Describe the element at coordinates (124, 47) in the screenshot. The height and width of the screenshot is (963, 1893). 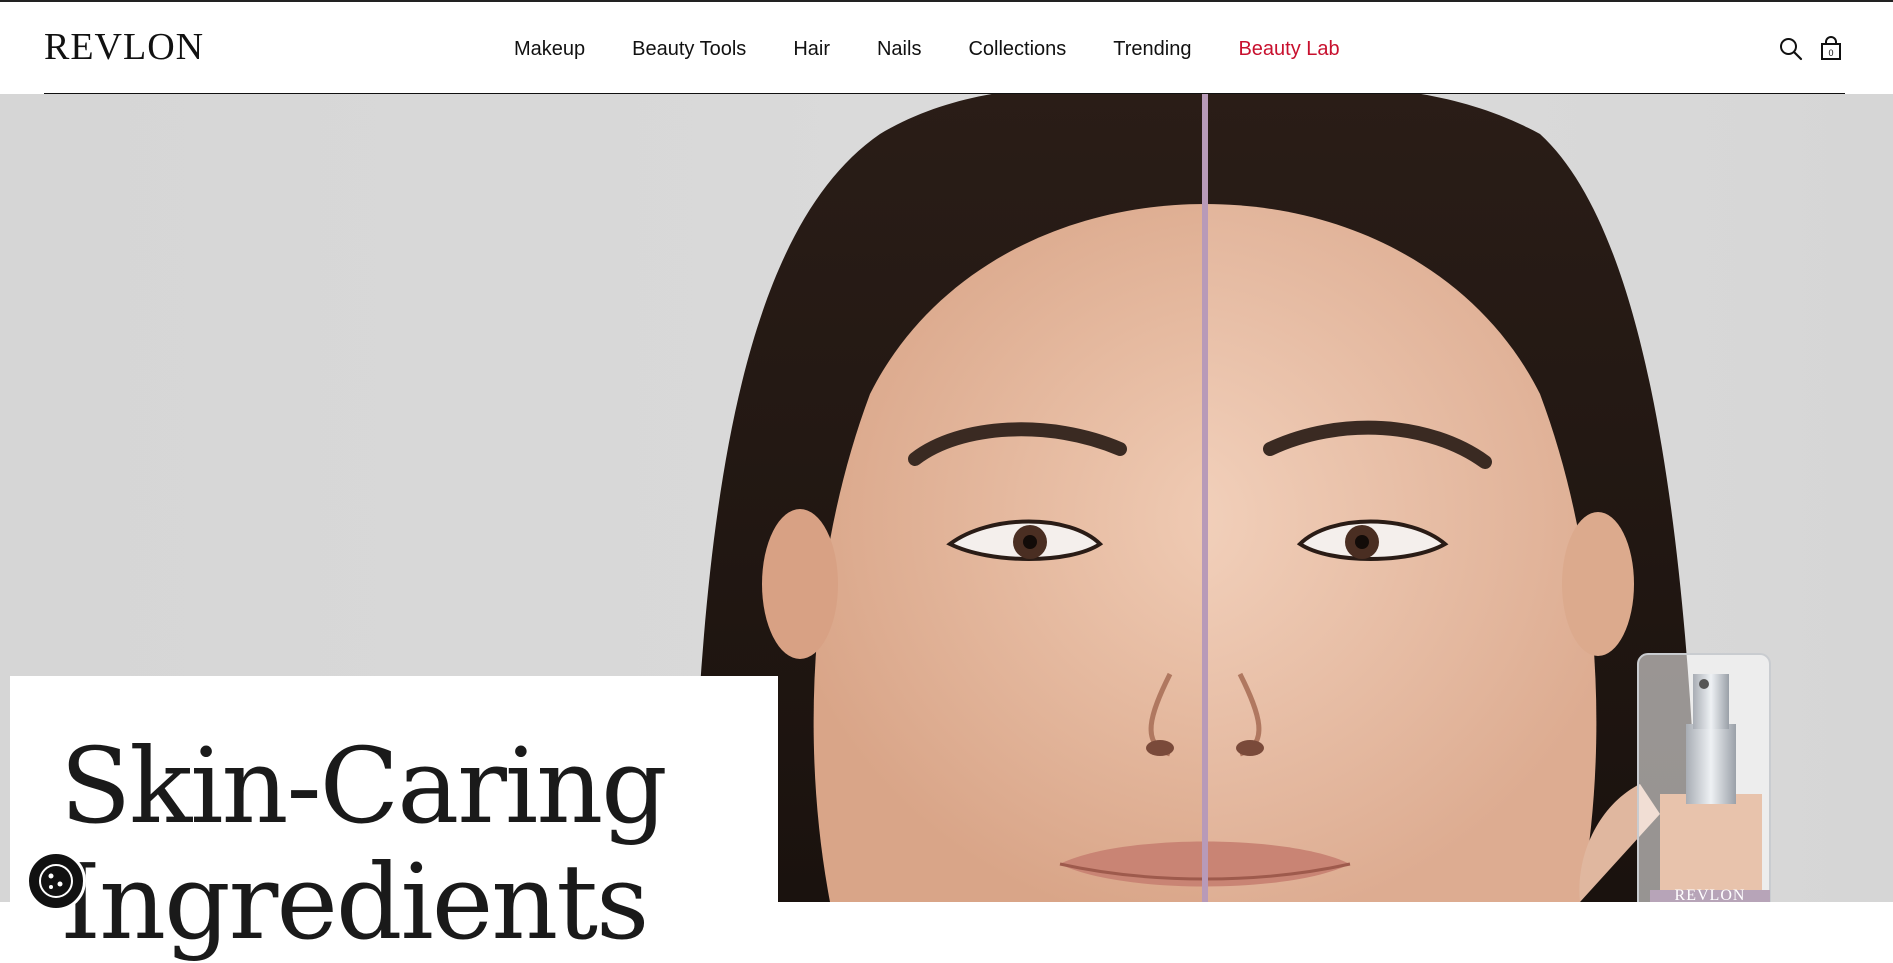
I see `revlon-logo: REVLON` at that location.